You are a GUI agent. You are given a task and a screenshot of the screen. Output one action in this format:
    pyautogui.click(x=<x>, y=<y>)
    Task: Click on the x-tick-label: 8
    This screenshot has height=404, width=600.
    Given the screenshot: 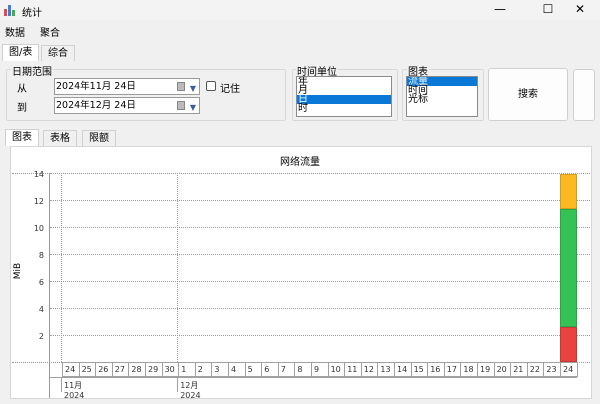 What is the action you would take?
    pyautogui.click(x=303, y=369)
    